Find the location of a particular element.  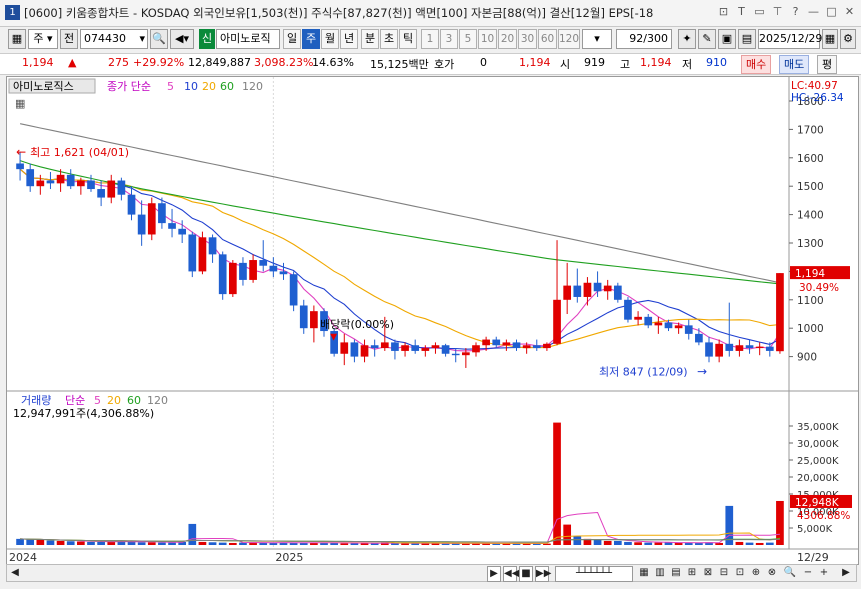

ma-period-label: 5 is located at coordinates (170, 86).